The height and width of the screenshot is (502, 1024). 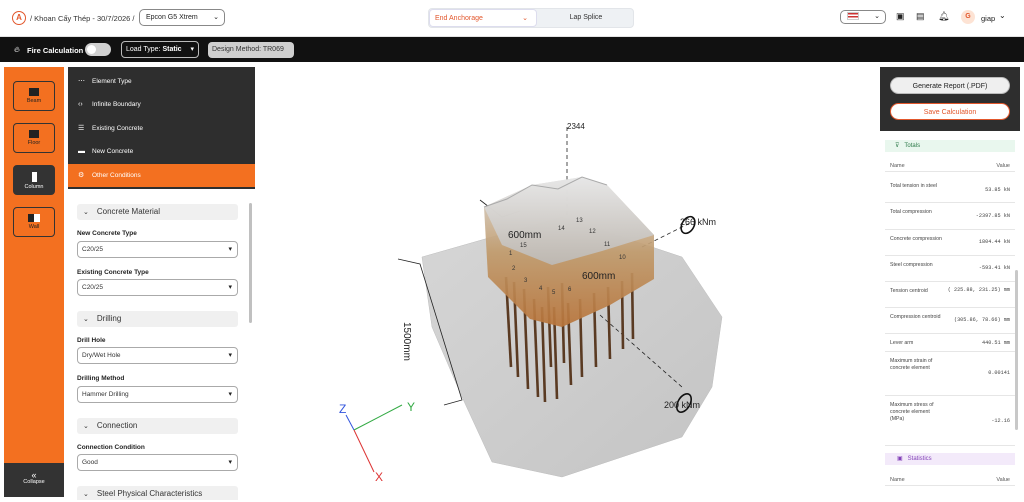 I want to click on statistics-table-header: Name Value, so click(x=950, y=478).